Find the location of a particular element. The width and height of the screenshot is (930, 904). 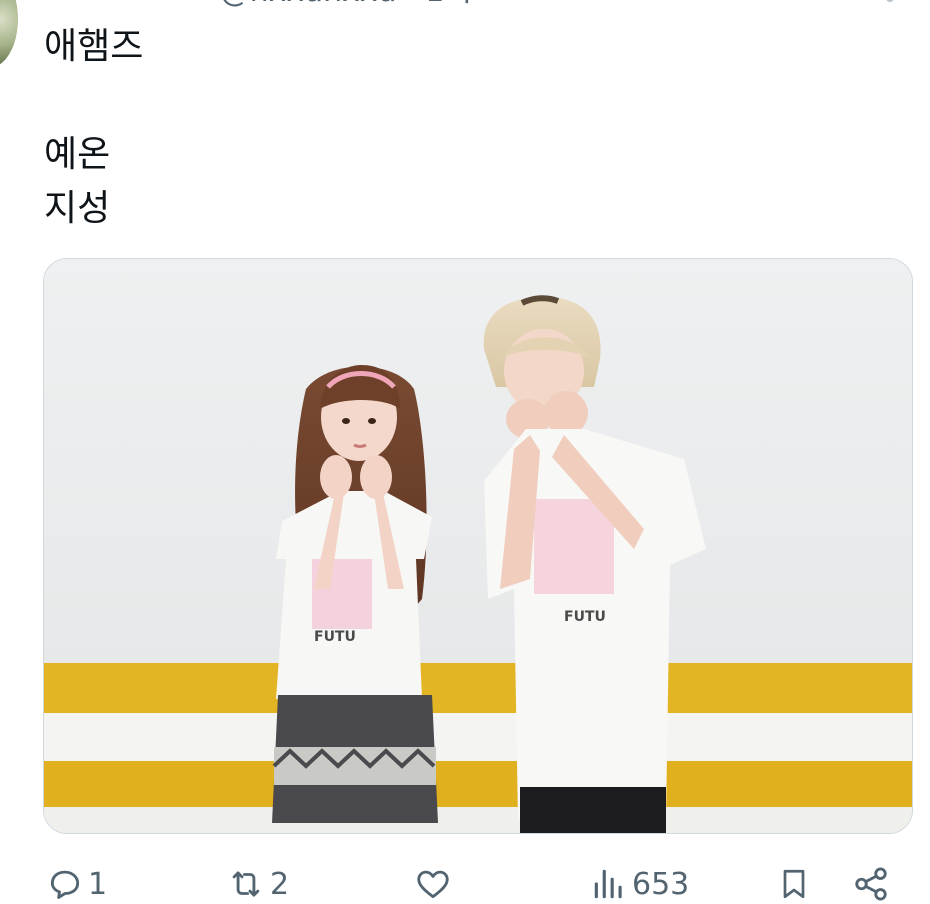

handle-and-time: @nxxunxxu · 1시 is located at coordinates (346, 5).